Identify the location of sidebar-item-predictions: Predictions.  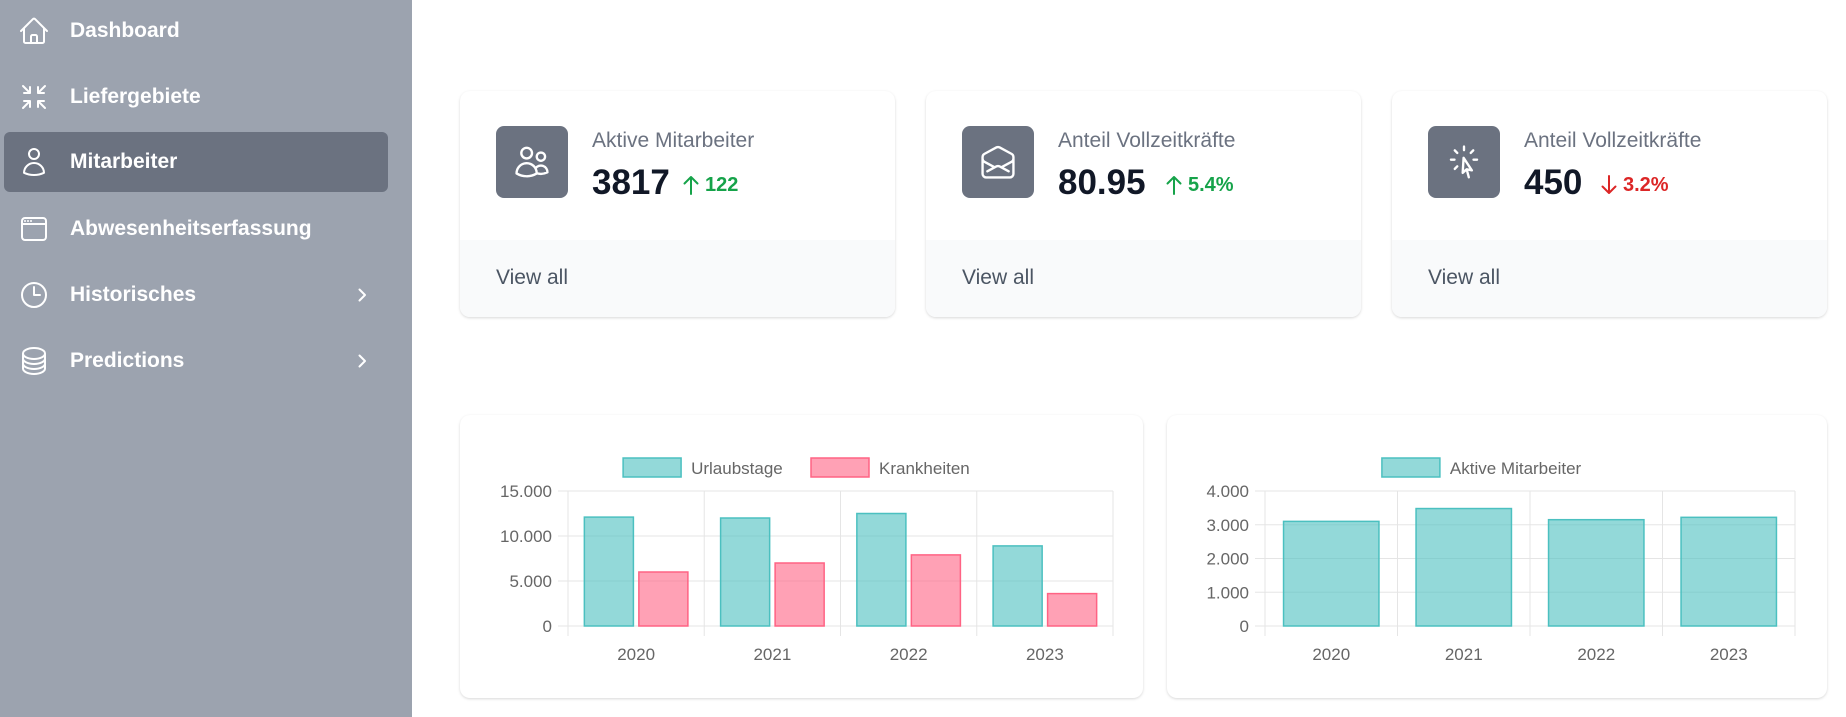
(196, 361).